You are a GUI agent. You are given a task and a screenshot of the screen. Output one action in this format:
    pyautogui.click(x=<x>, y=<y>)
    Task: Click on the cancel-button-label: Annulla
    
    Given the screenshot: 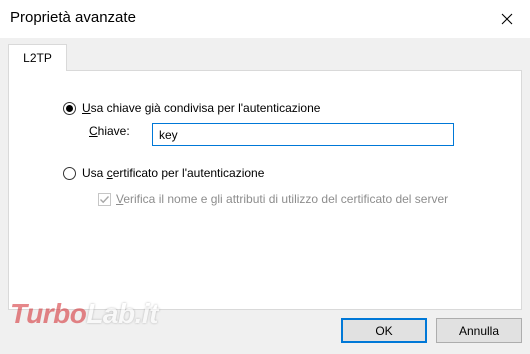 What is the action you would take?
    pyautogui.click(x=479, y=330)
    